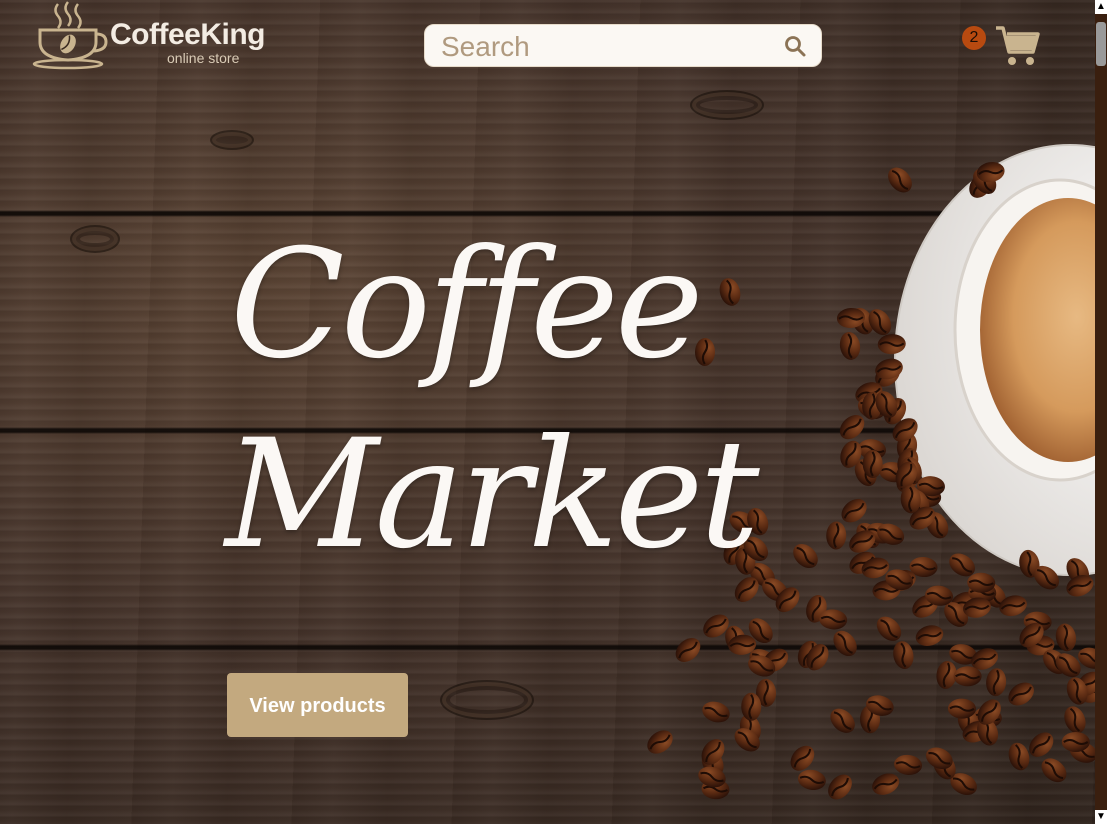  I want to click on scroll-down-arrow-icon: ▼, so click(1101, 817).